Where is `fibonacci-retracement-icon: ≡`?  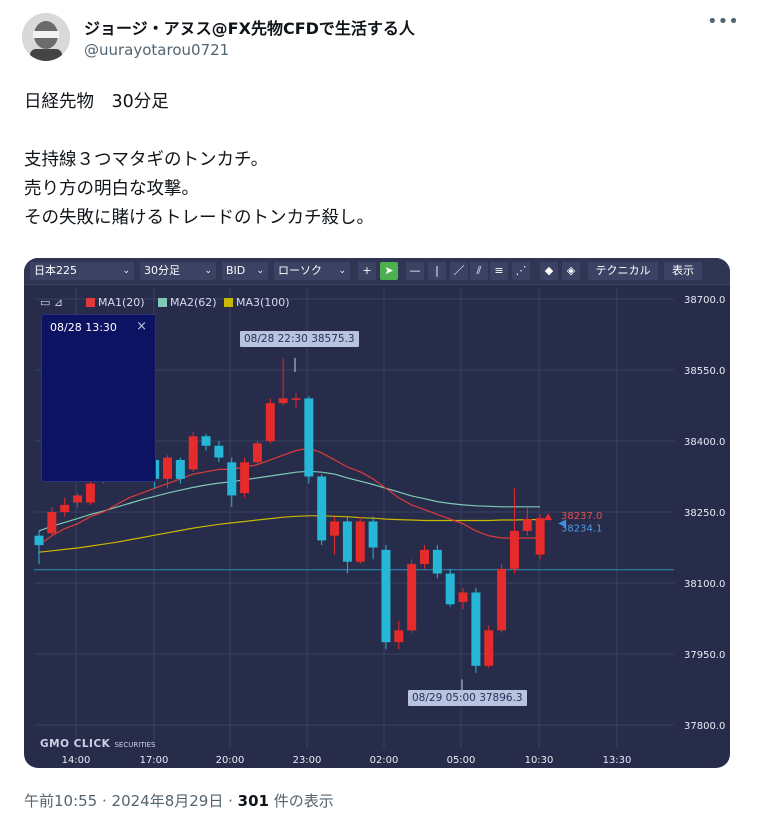 fibonacci-retracement-icon: ≡ is located at coordinates (499, 271).